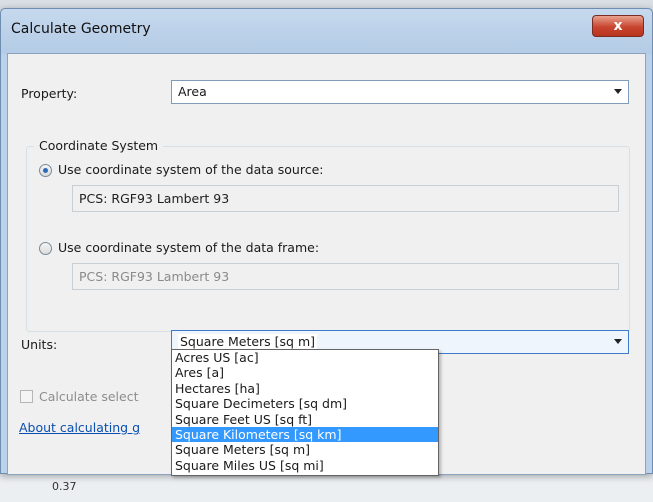 The width and height of the screenshot is (653, 502). What do you see at coordinates (89, 396) in the screenshot?
I see `calculate-selected-label: Calculate select` at bounding box center [89, 396].